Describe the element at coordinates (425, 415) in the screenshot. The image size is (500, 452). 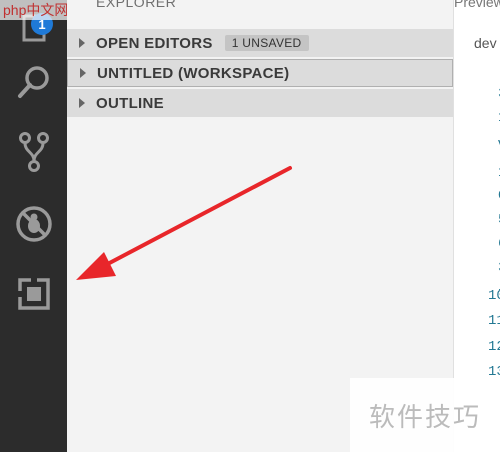
I see `watermark-bottom: 软件技巧` at that location.